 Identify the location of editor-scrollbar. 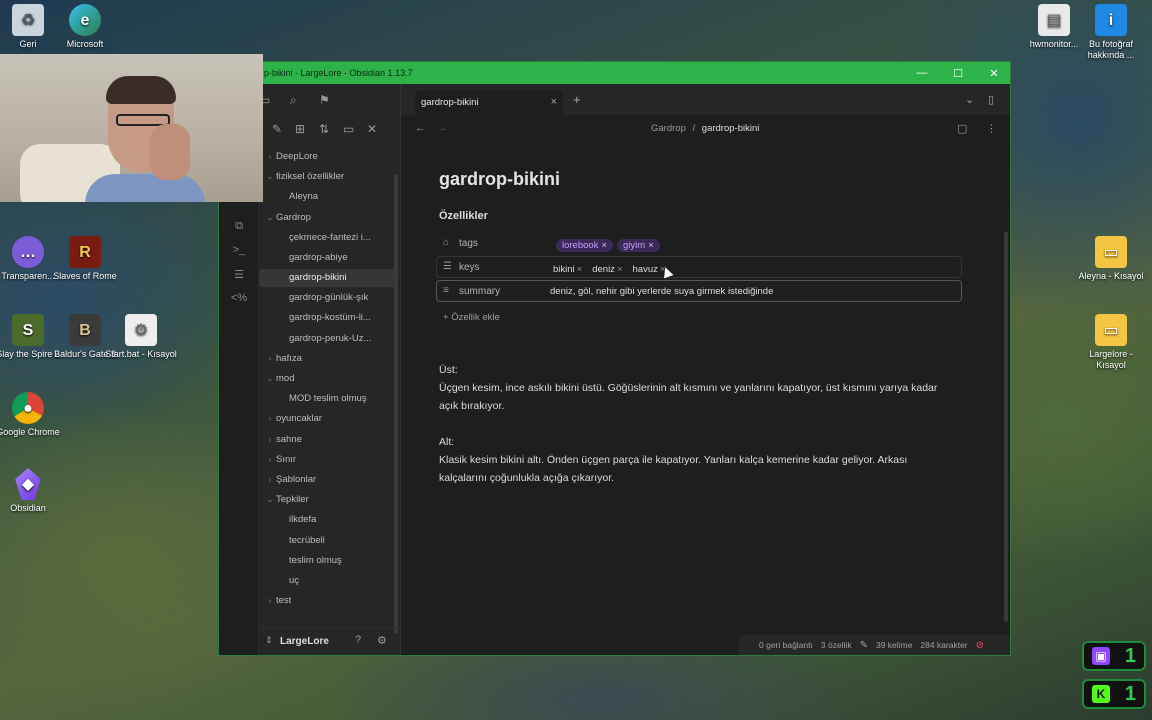
(1006, 427).